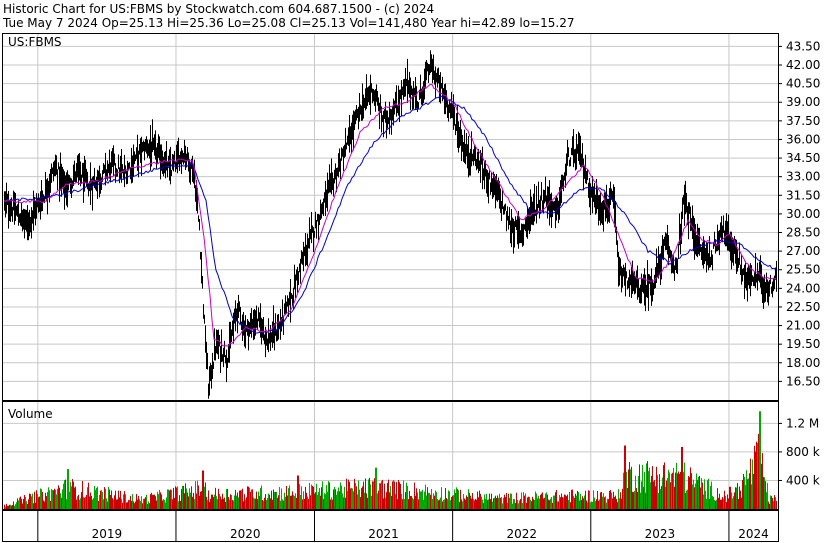 The width and height of the screenshot is (830, 543). I want to click on price-tick-label: 24.00, so click(803, 288).